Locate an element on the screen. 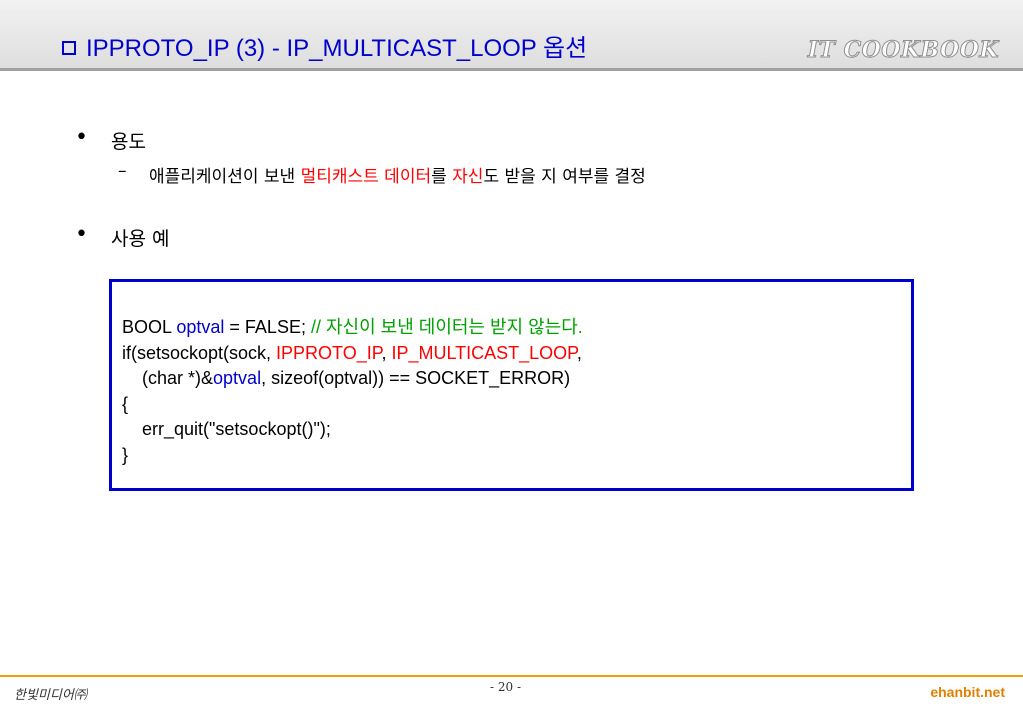  sub-bullet-text: 애플리케이션이 보낸 멀티캐스트 데이터를 자신도 받을 지 여부를 결정 is located at coordinates (397, 174).